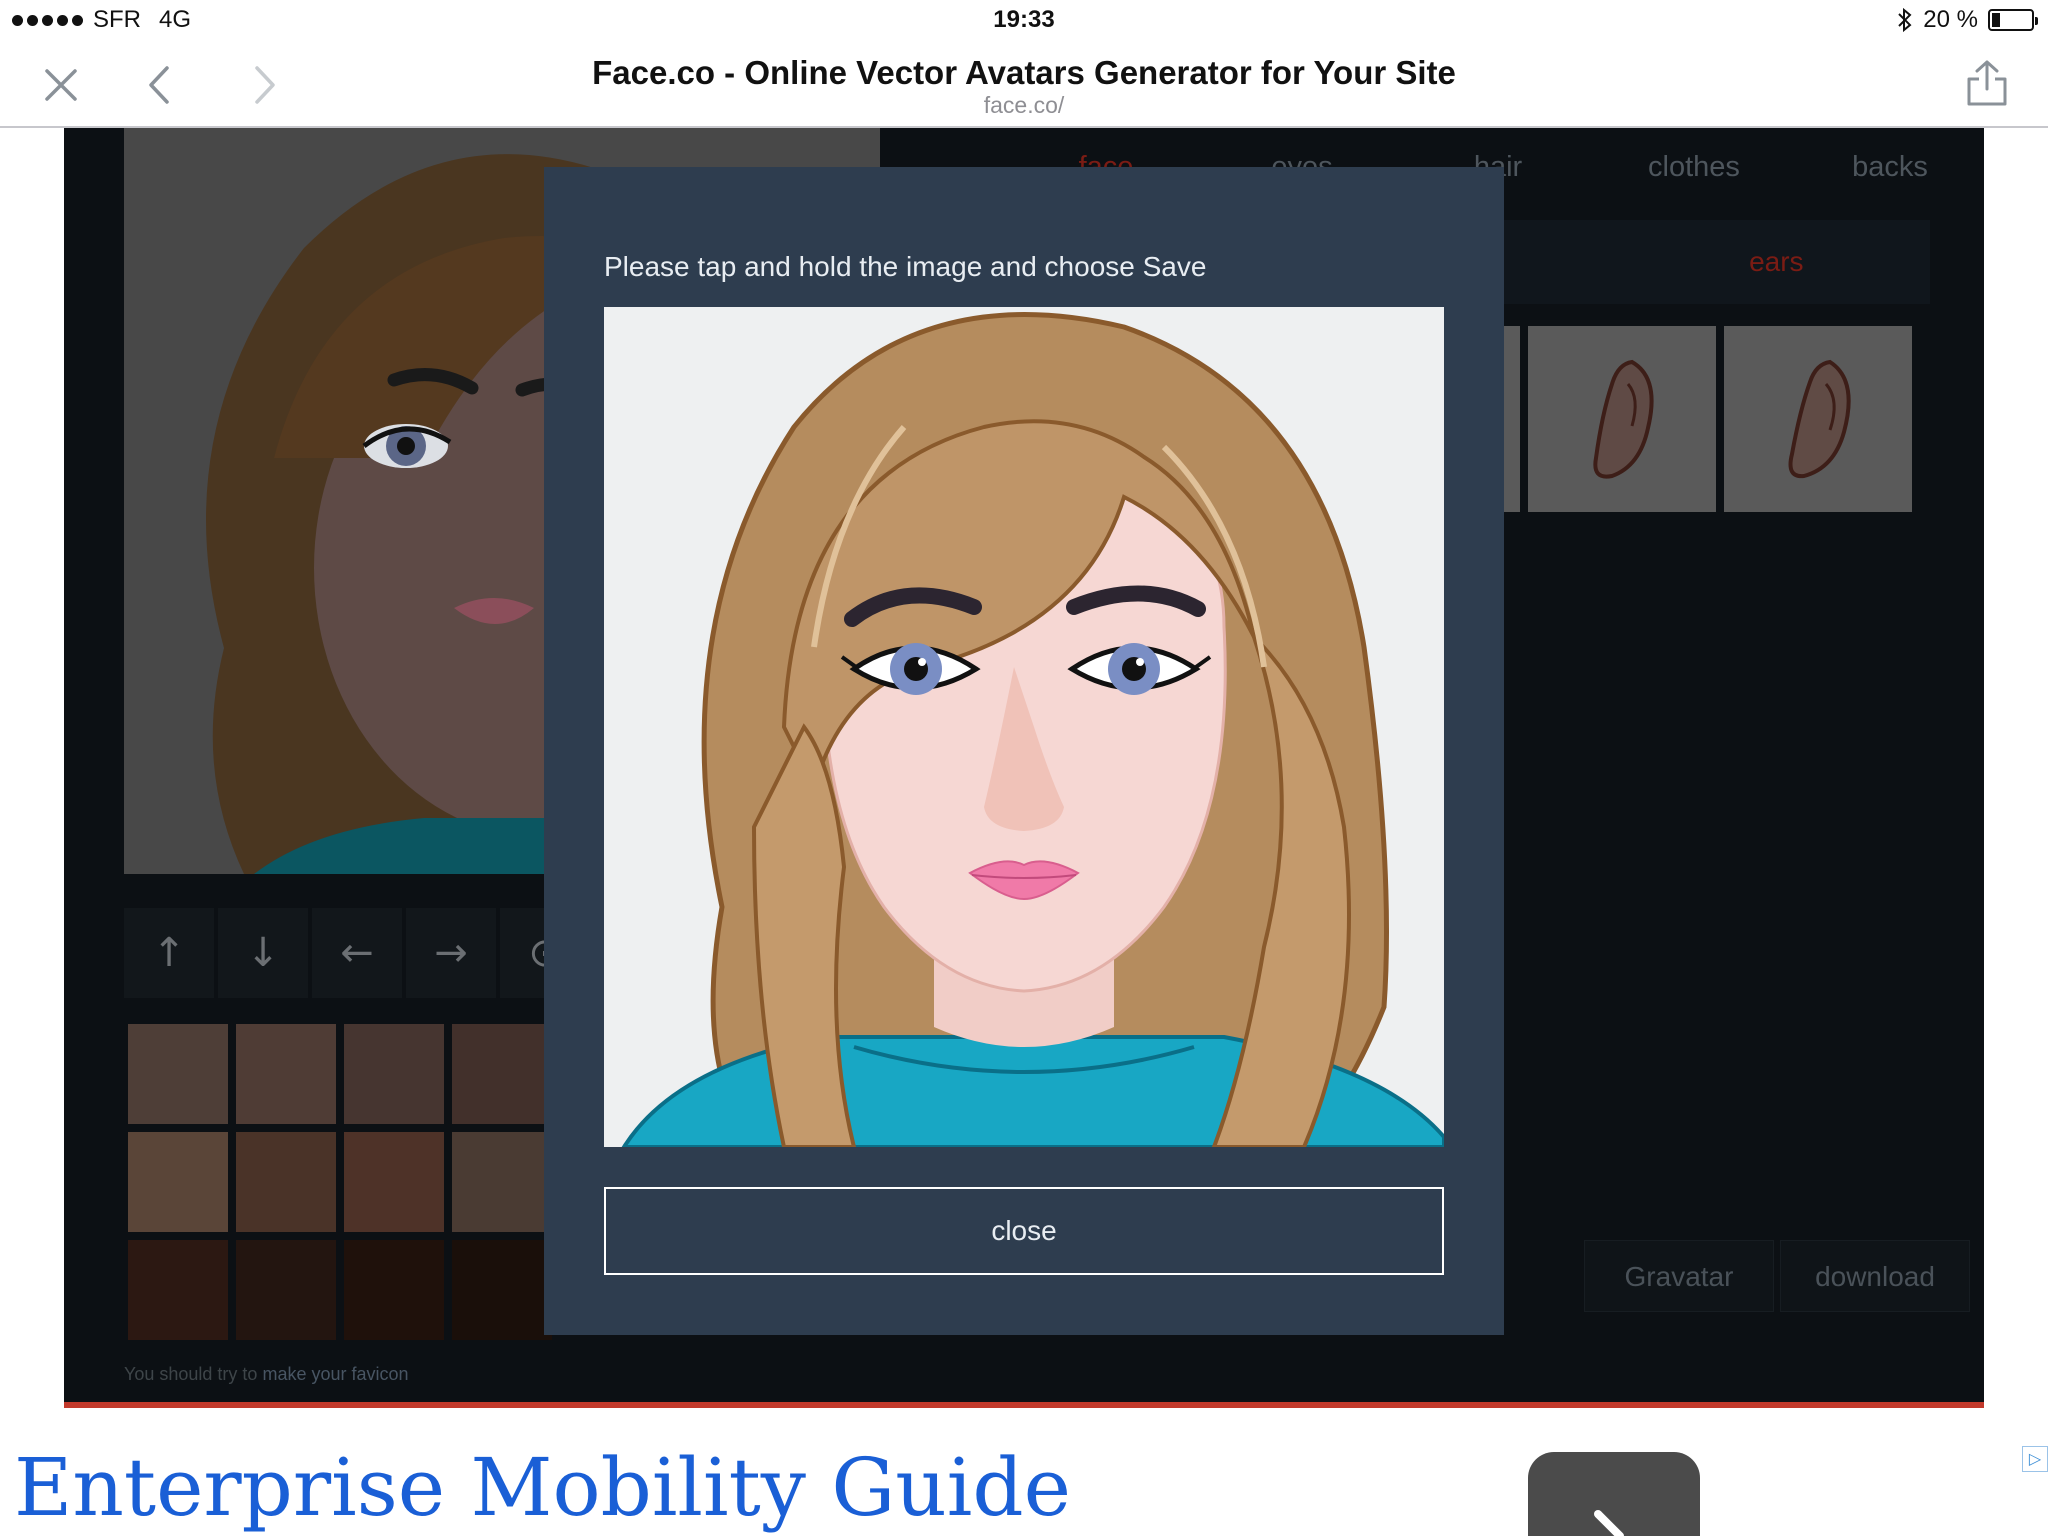  I want to click on arrow-left-icon: ←, so click(357, 953).